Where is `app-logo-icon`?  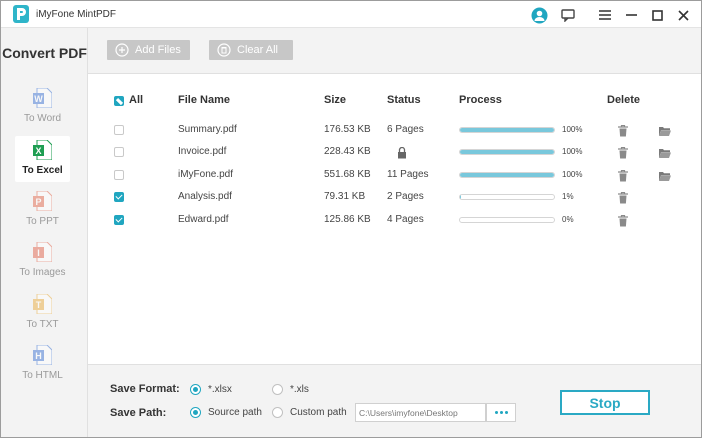
app-logo-icon is located at coordinates (21, 14).